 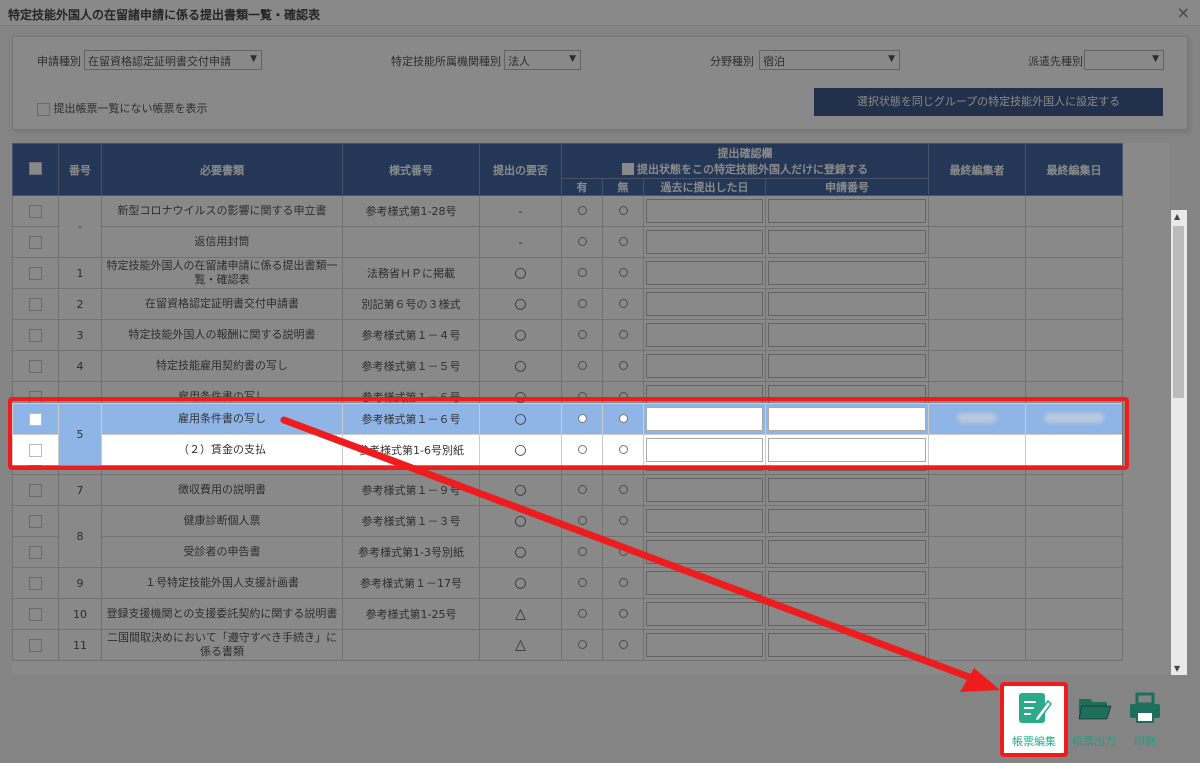 I want to click on table-row: 11 二国間取決めにおいて「遵守すべき手続き」に係る書類 △, so click(x=567, y=645).